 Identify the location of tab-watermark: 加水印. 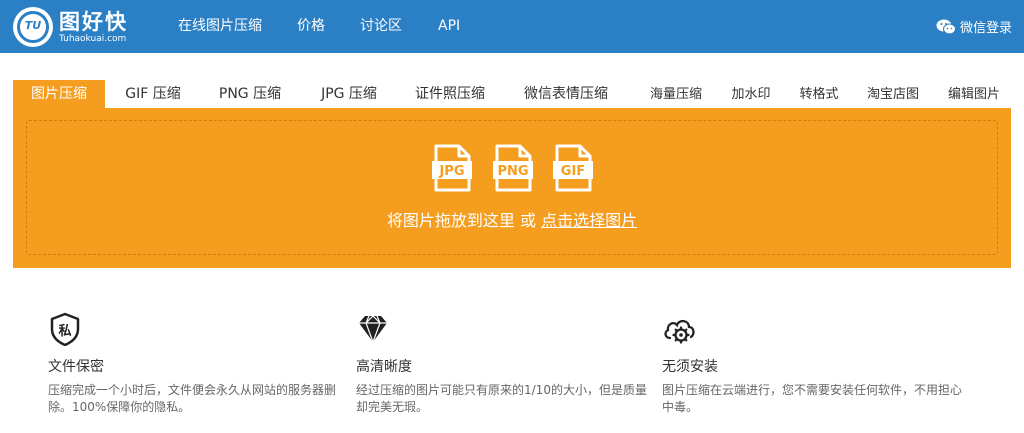
(751, 94).